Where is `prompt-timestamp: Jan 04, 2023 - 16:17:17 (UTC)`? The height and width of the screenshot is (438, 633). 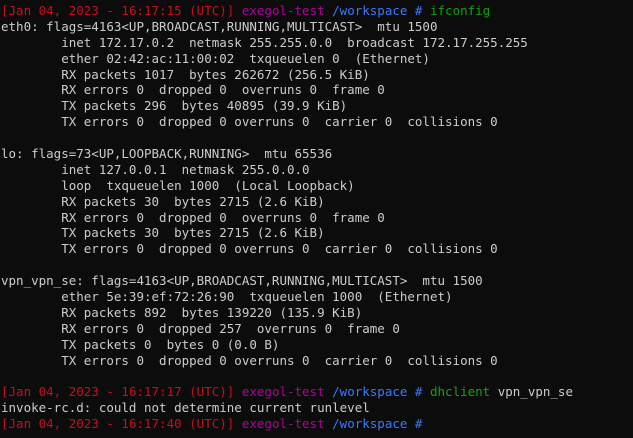 prompt-timestamp: Jan 04, 2023 - 16:17:17 (UTC) is located at coordinates (117, 392).